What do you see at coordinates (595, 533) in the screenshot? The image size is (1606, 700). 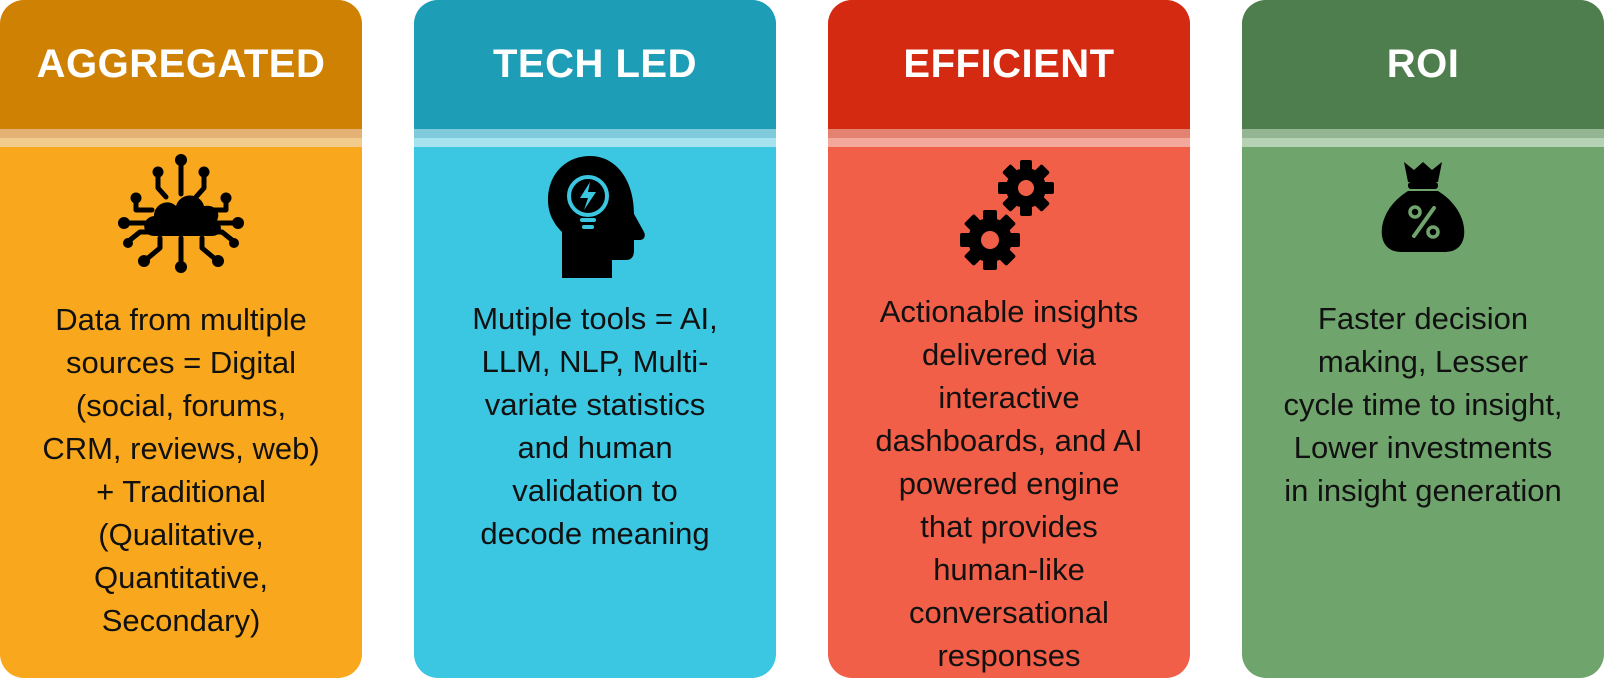 I see `text-line: decode meaning` at bounding box center [595, 533].